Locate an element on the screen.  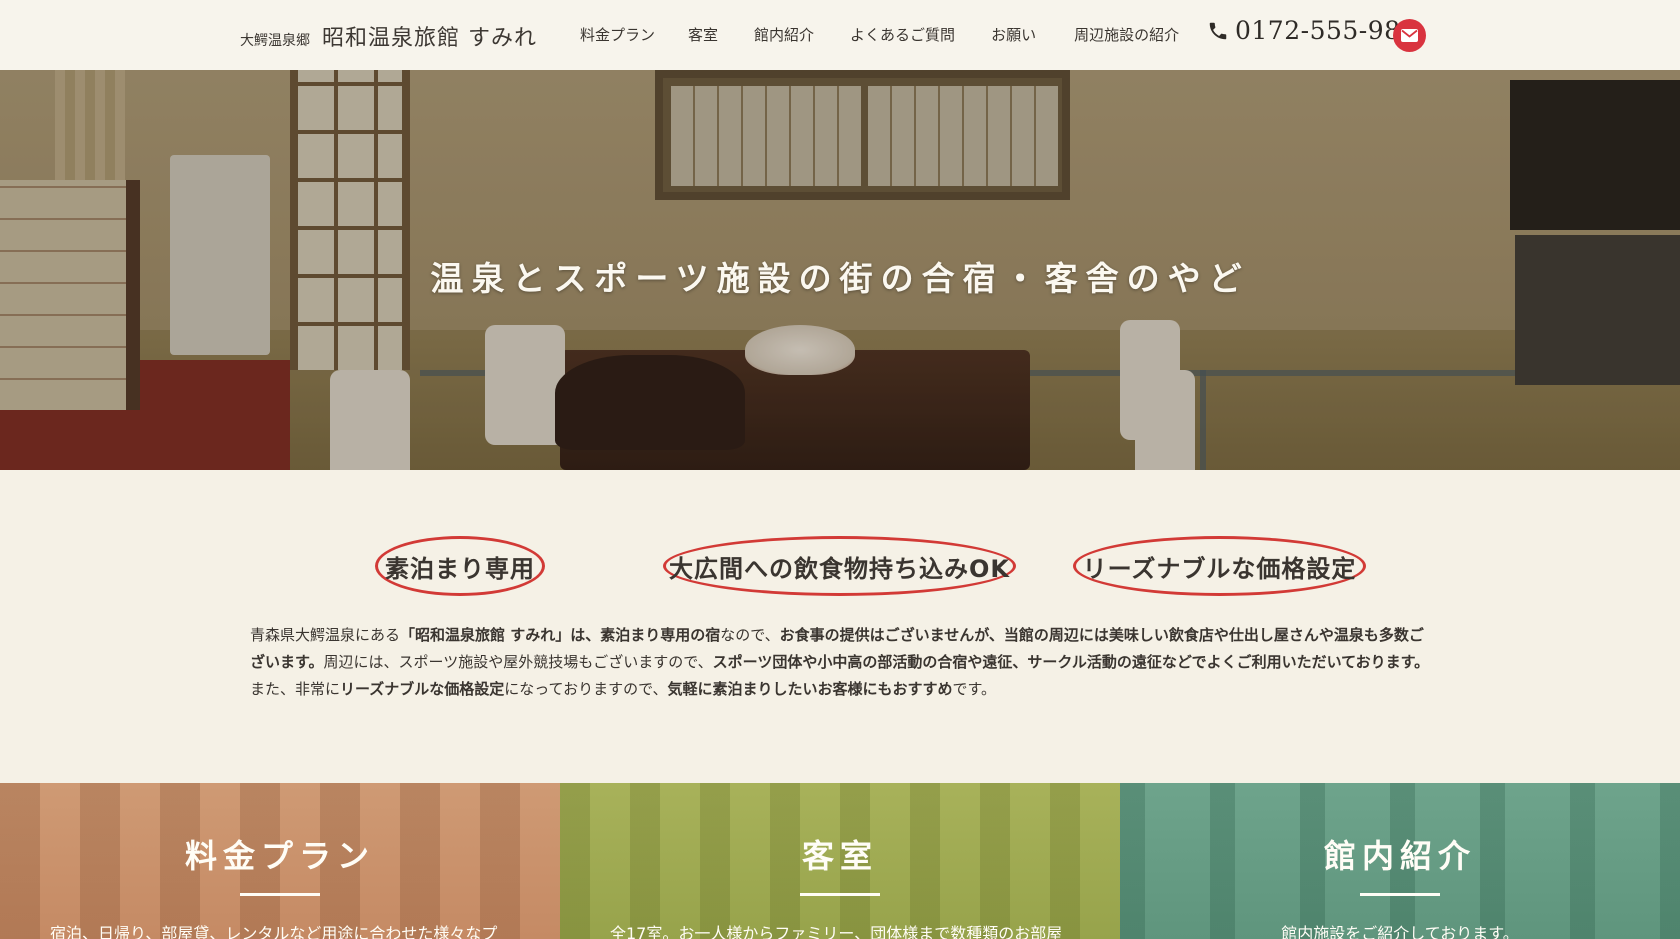
intro-text: 周辺には、スポーツ施設や屋外競技場もございますので、 is located at coordinates (518, 662).